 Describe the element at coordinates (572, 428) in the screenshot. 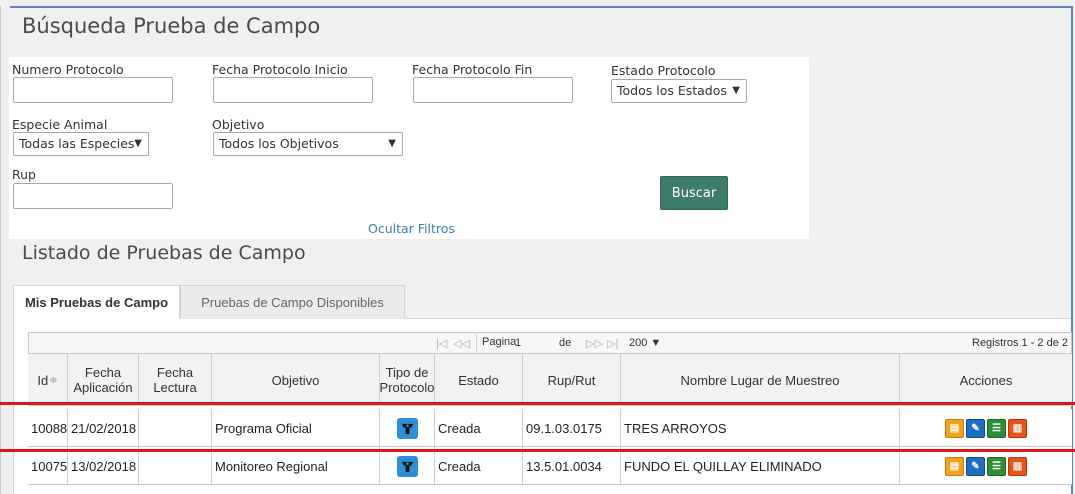

I see `cell-rup: 09.1.03.0175` at that location.